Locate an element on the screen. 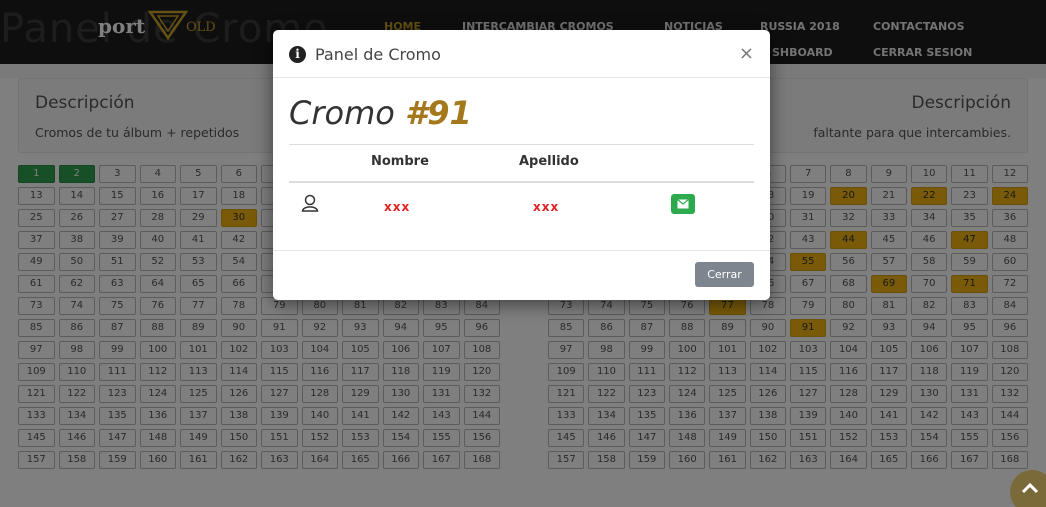 This screenshot has height=507, width=1046. cromo-heading: Cromo #91 is located at coordinates (380, 113).